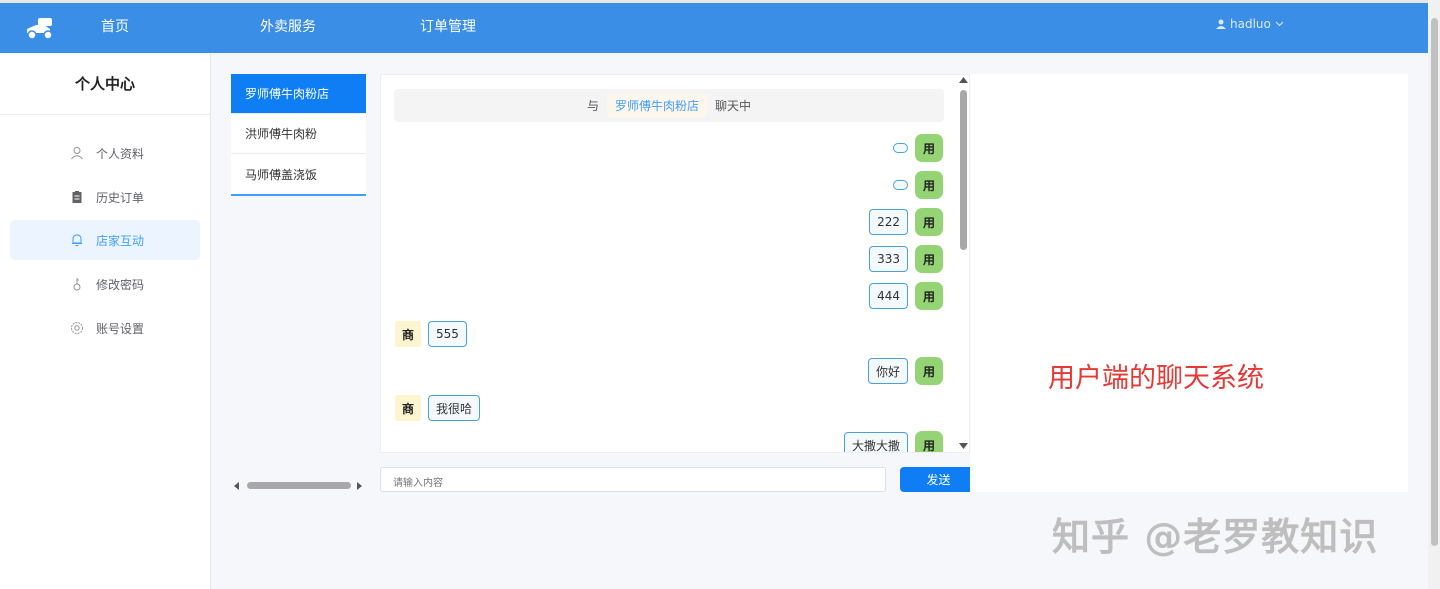 This screenshot has width=1440, height=589. Describe the element at coordinates (77, 240) in the screenshot. I see `bell-icon` at that location.